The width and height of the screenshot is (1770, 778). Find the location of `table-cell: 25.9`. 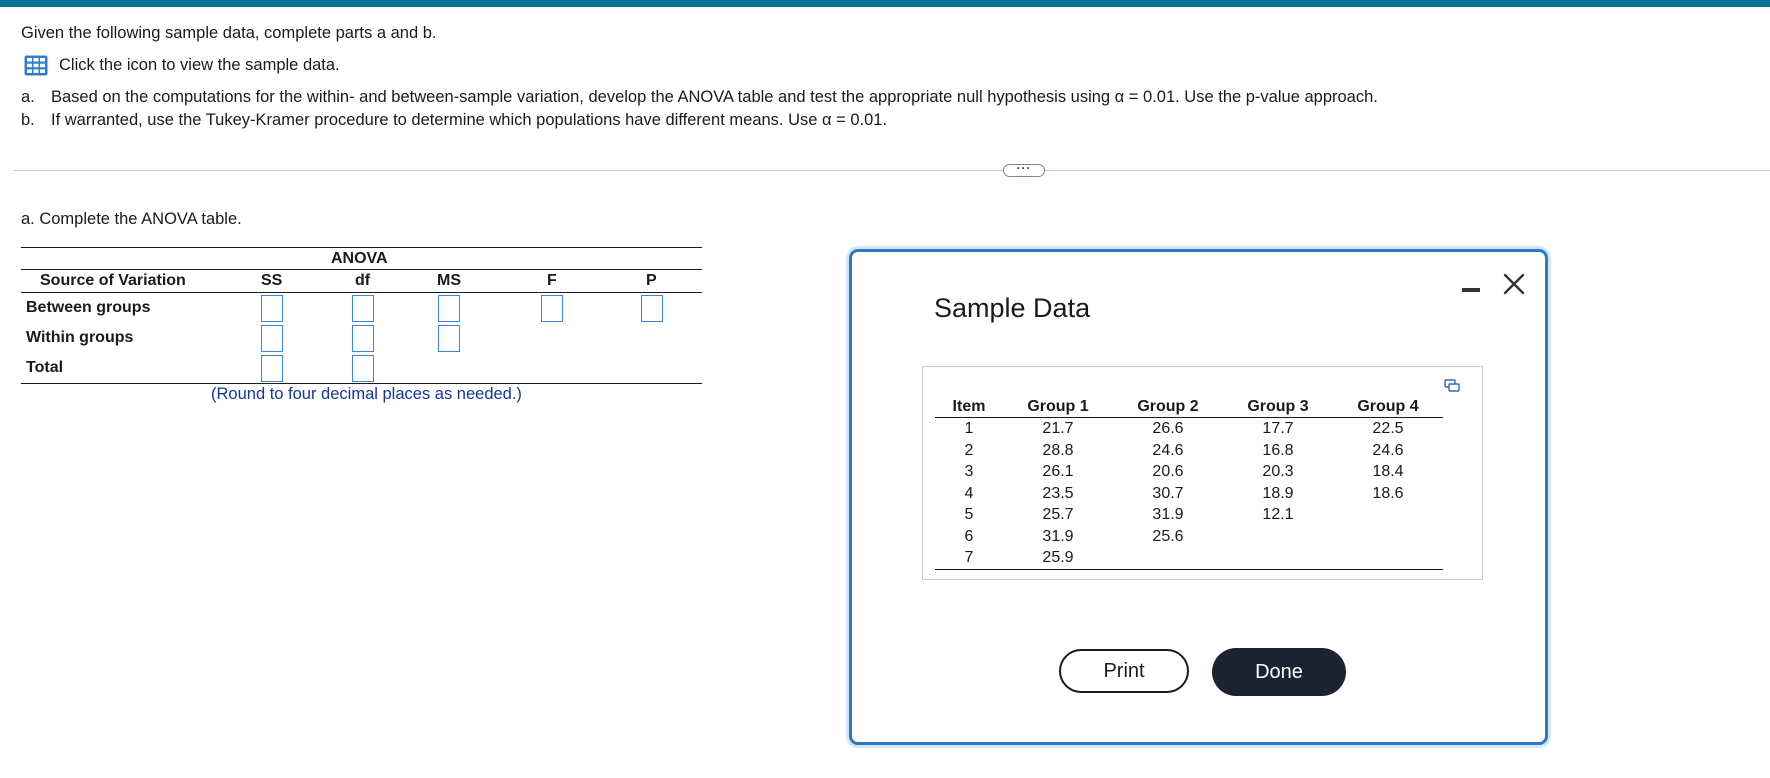

table-cell: 25.9 is located at coordinates (1058, 558).